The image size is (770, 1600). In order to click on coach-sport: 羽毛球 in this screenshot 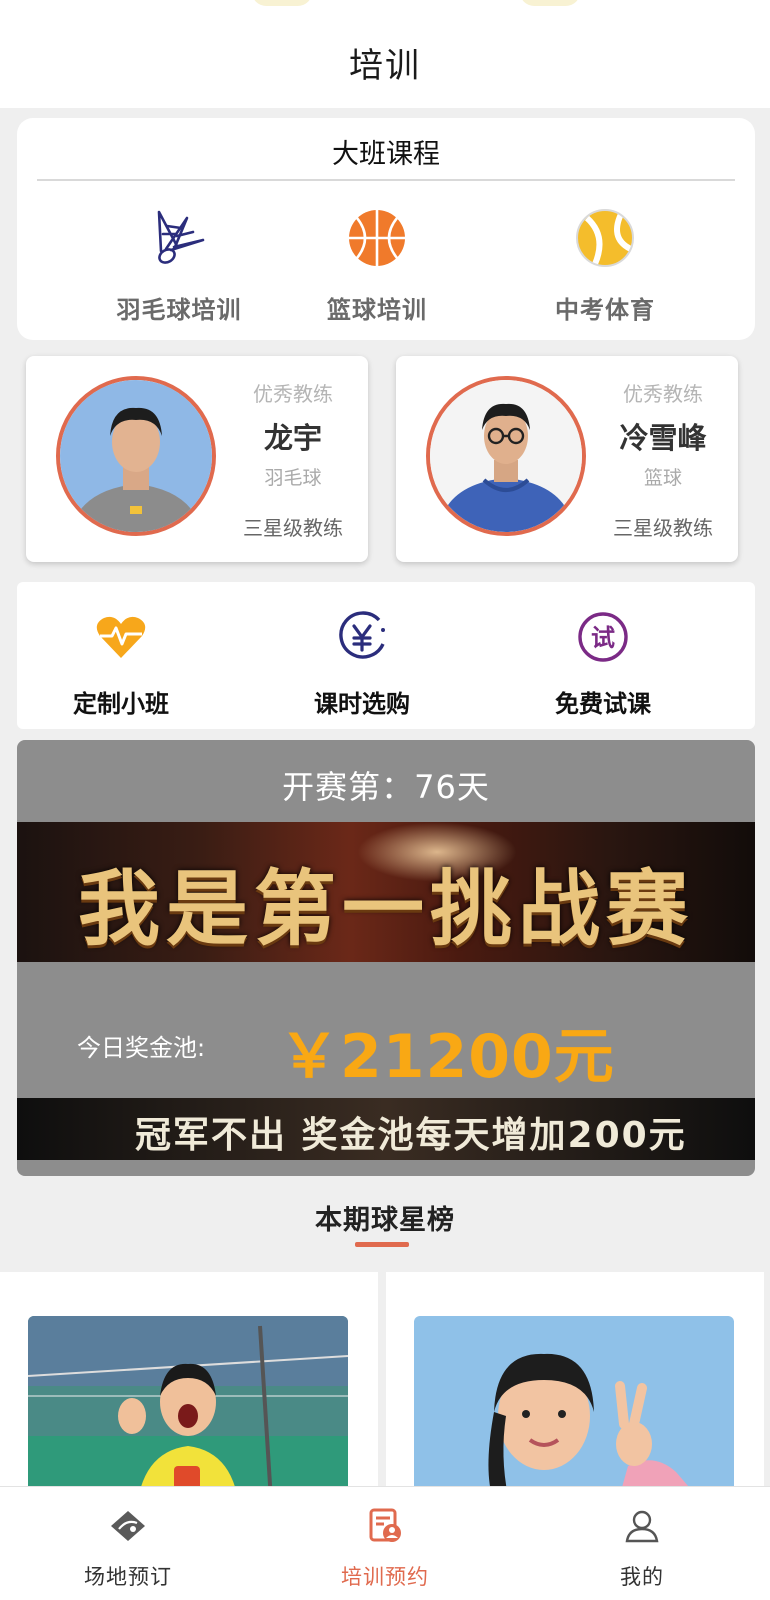, I will do `click(293, 478)`.